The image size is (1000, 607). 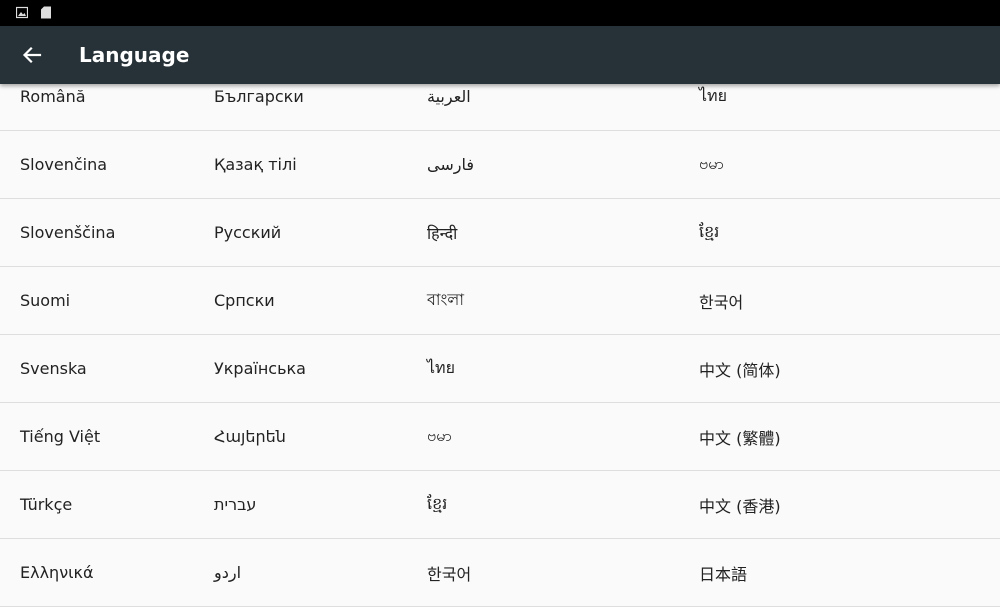 What do you see at coordinates (110, 368) in the screenshot?
I see `language-option: Svenska` at bounding box center [110, 368].